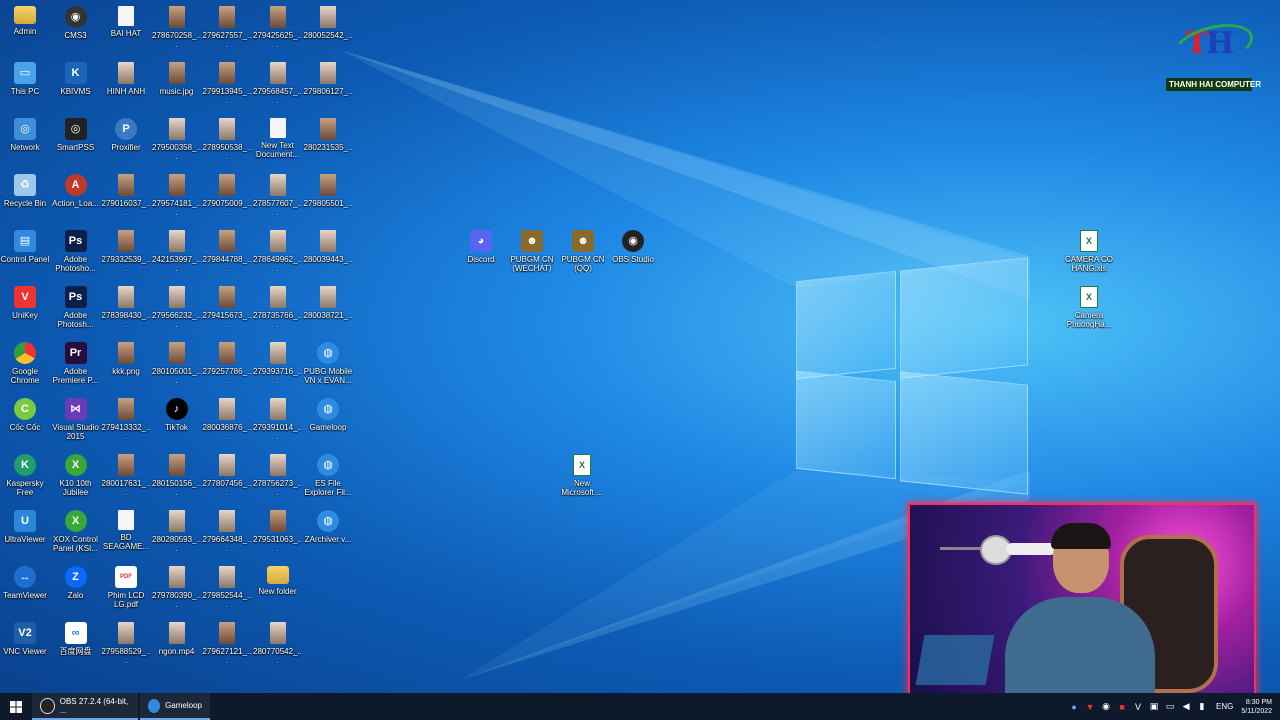 The width and height of the screenshot is (1280, 720). Describe the element at coordinates (481, 246) in the screenshot. I see `desktop-icon-discord: ◕ Discord` at that location.